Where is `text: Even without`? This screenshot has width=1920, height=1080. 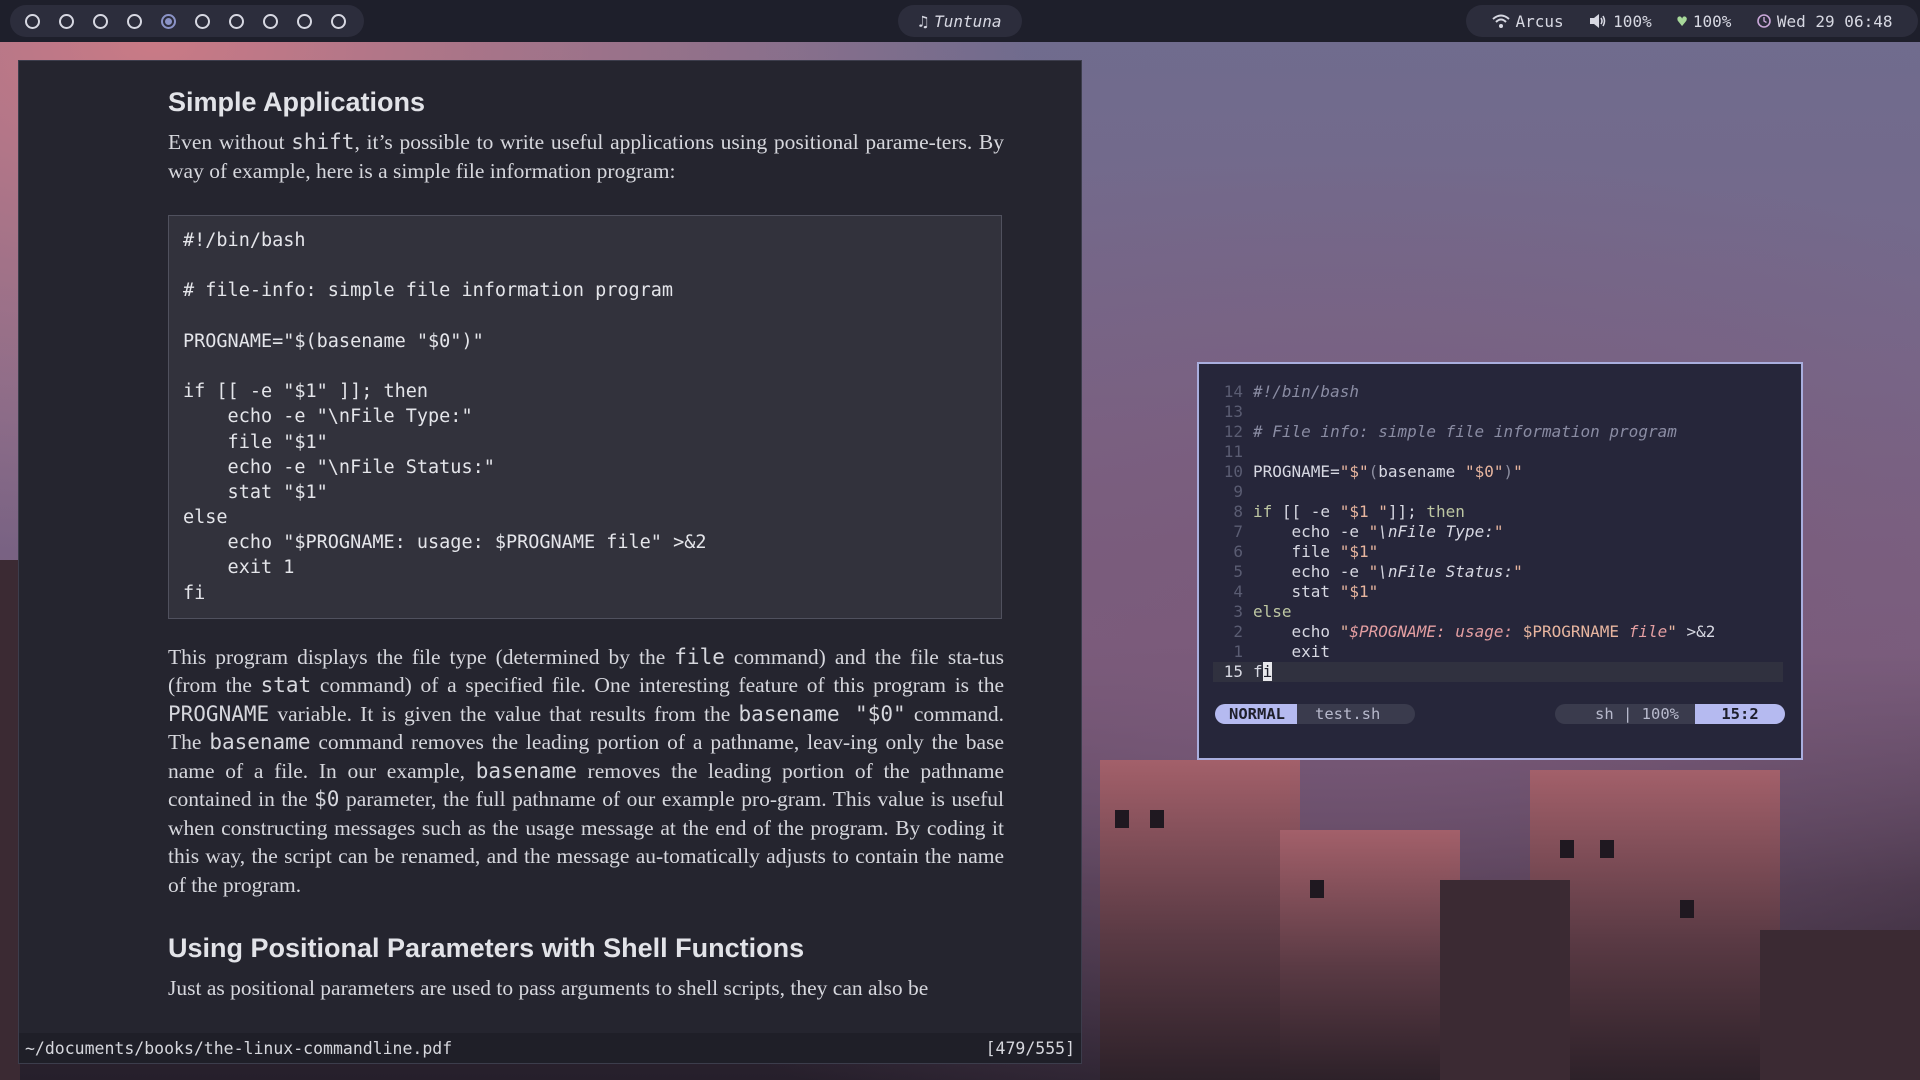 text: Even without is located at coordinates (230, 142).